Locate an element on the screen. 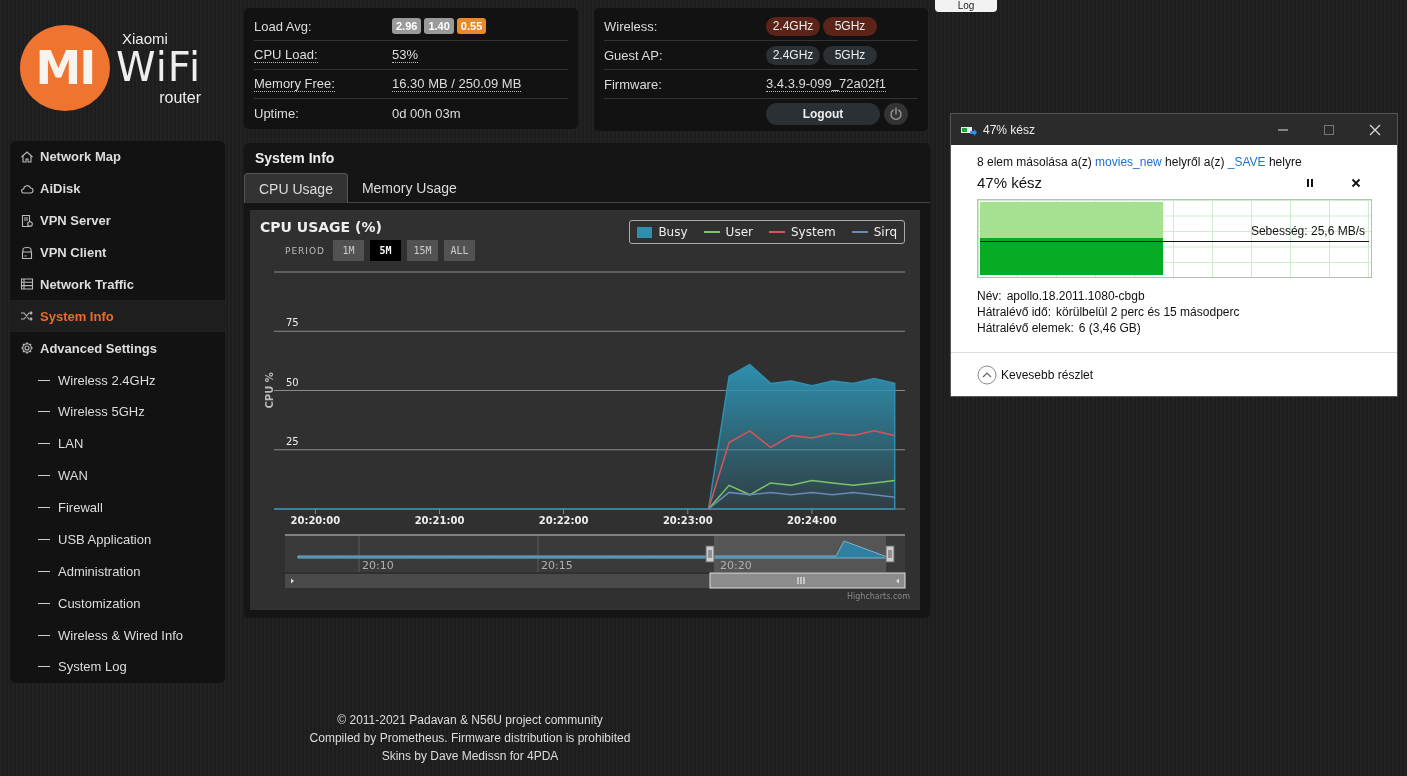 The width and height of the screenshot is (1407, 776). speed-label: Sebesség: 25,6 MB/s is located at coordinates (1307, 231).